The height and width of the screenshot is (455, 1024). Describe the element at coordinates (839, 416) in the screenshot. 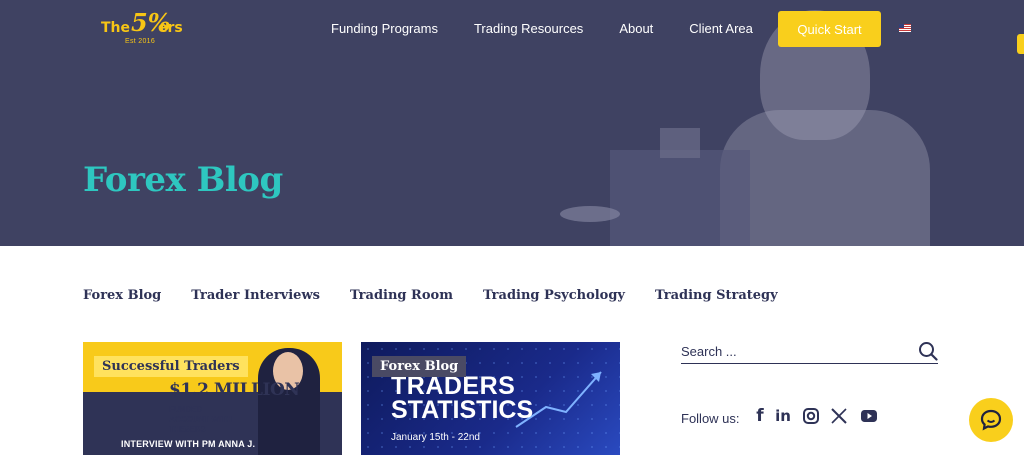

I see `x-icon` at that location.